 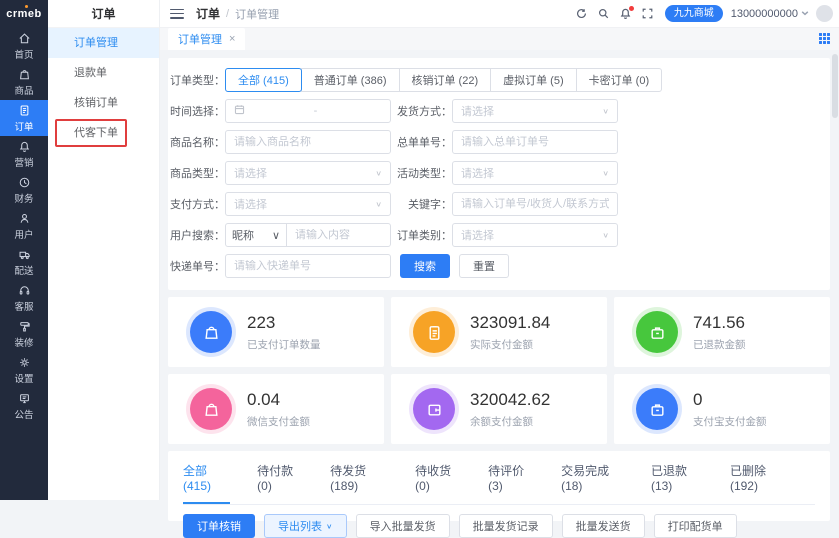 What do you see at coordinates (648, 14) in the screenshot?
I see `fullscreen-icon` at bounding box center [648, 14].